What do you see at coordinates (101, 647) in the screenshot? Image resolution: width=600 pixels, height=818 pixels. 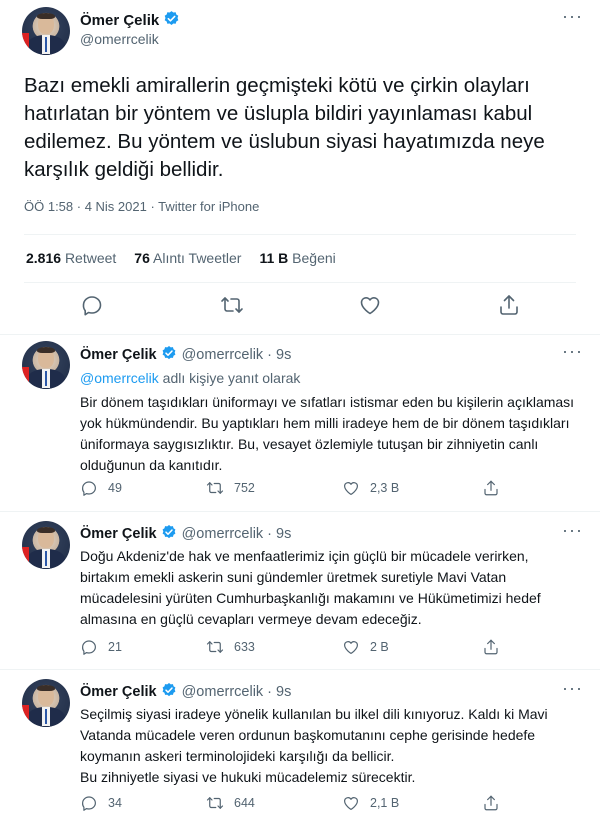 I see `reply-button: 21` at bounding box center [101, 647].